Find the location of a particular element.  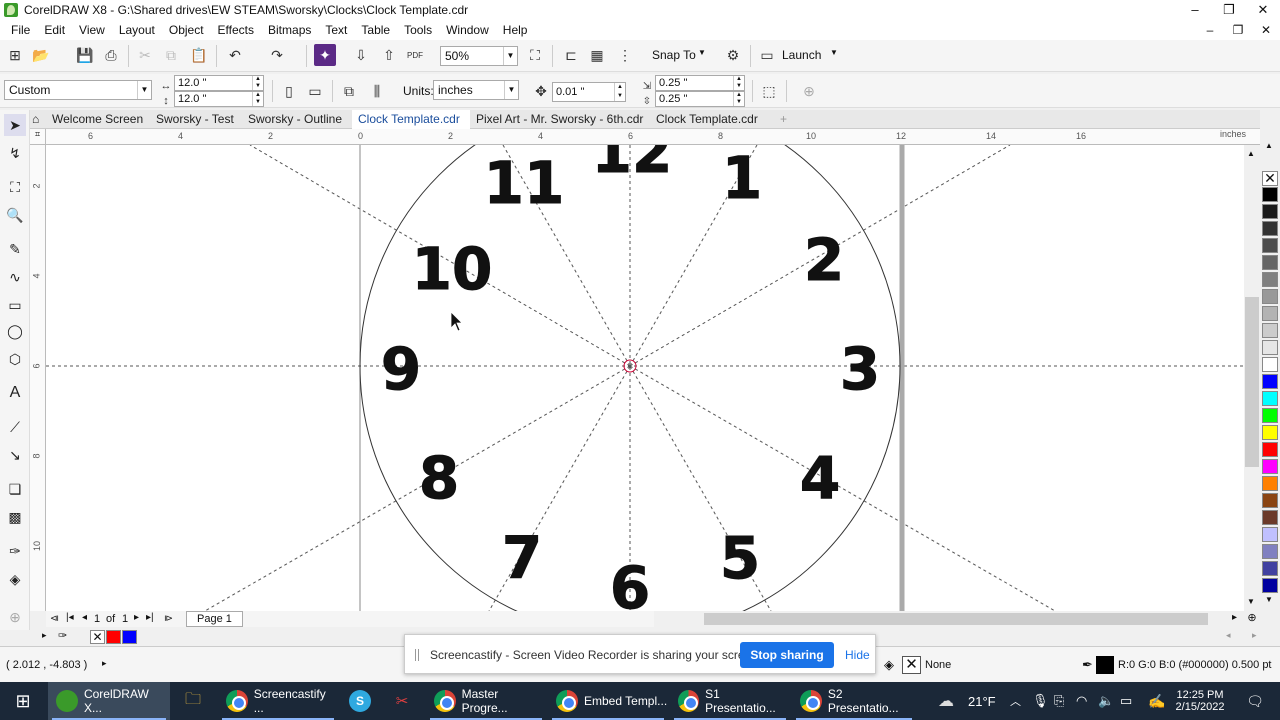

gear-icon: ⚙ is located at coordinates (733, 55).